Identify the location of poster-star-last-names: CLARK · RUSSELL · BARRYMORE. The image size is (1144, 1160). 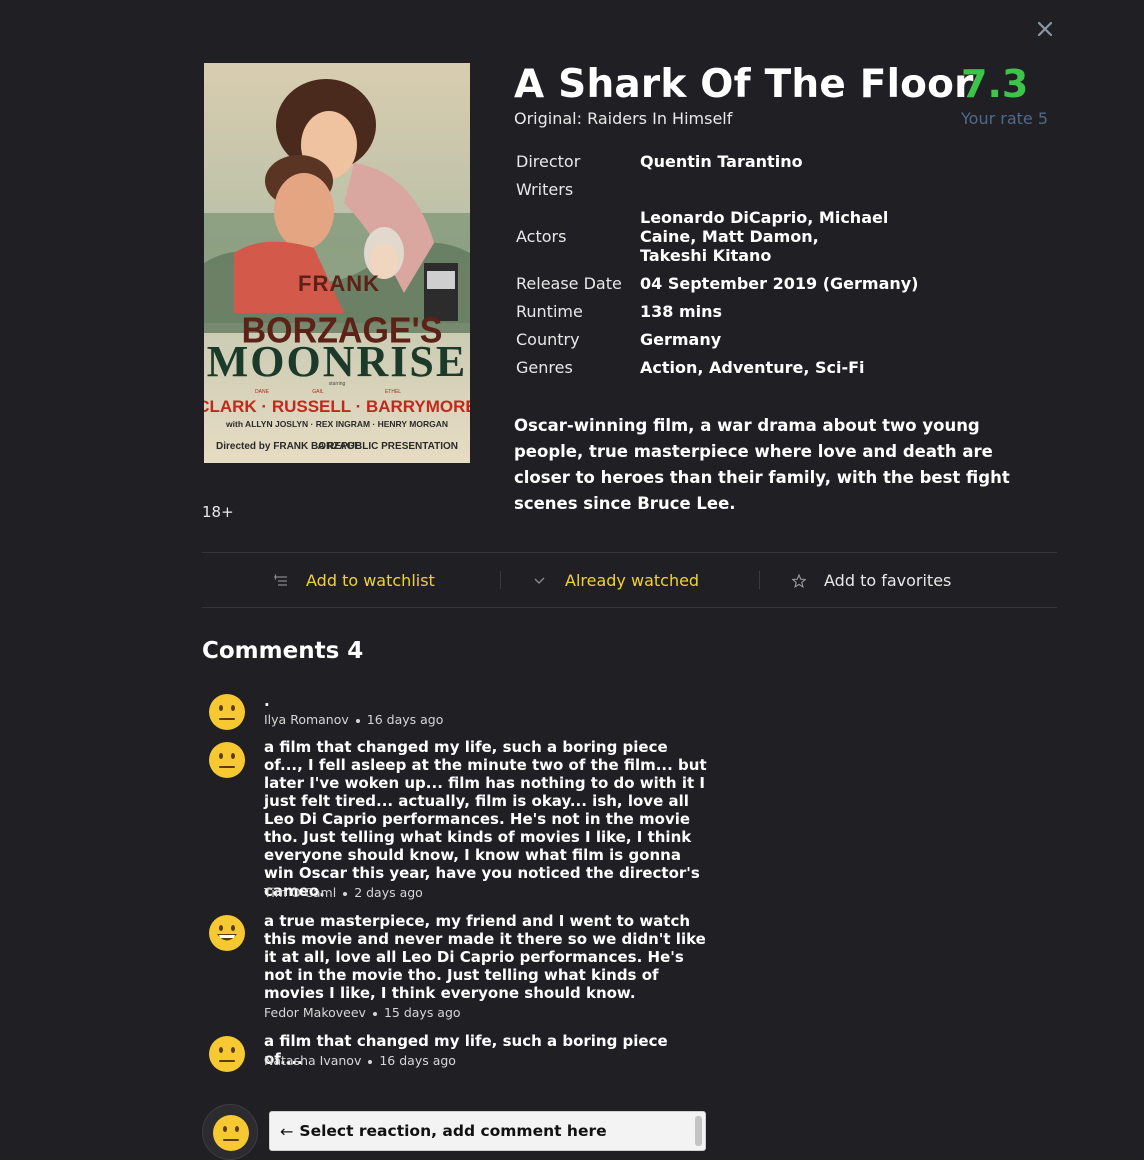
(337, 406).